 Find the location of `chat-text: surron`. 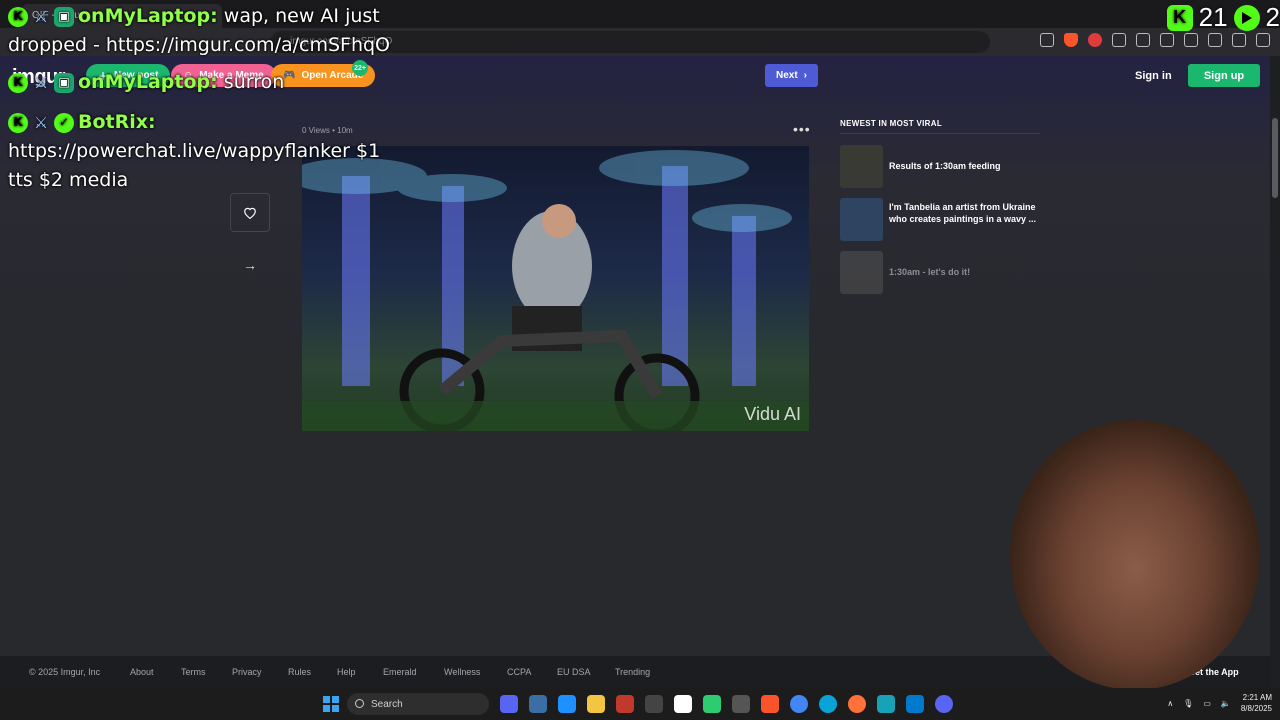

chat-text: surron is located at coordinates (254, 82).